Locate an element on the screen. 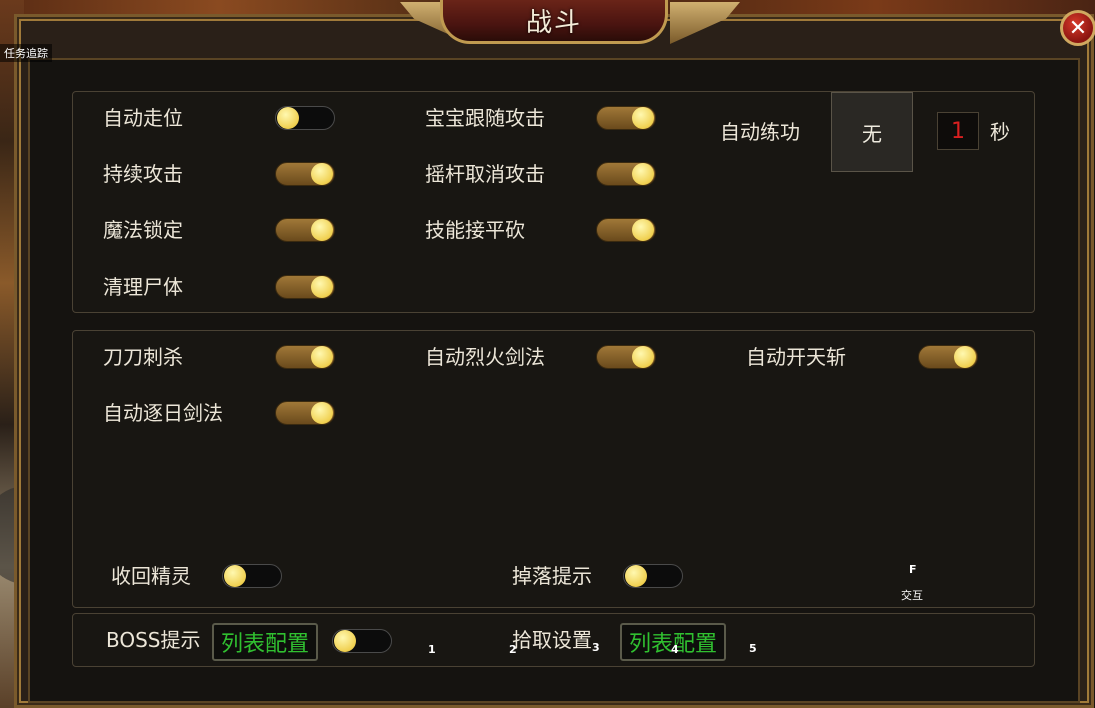 This screenshot has width=1095, height=708. auto-practice-seconds-input: 1 is located at coordinates (958, 131).